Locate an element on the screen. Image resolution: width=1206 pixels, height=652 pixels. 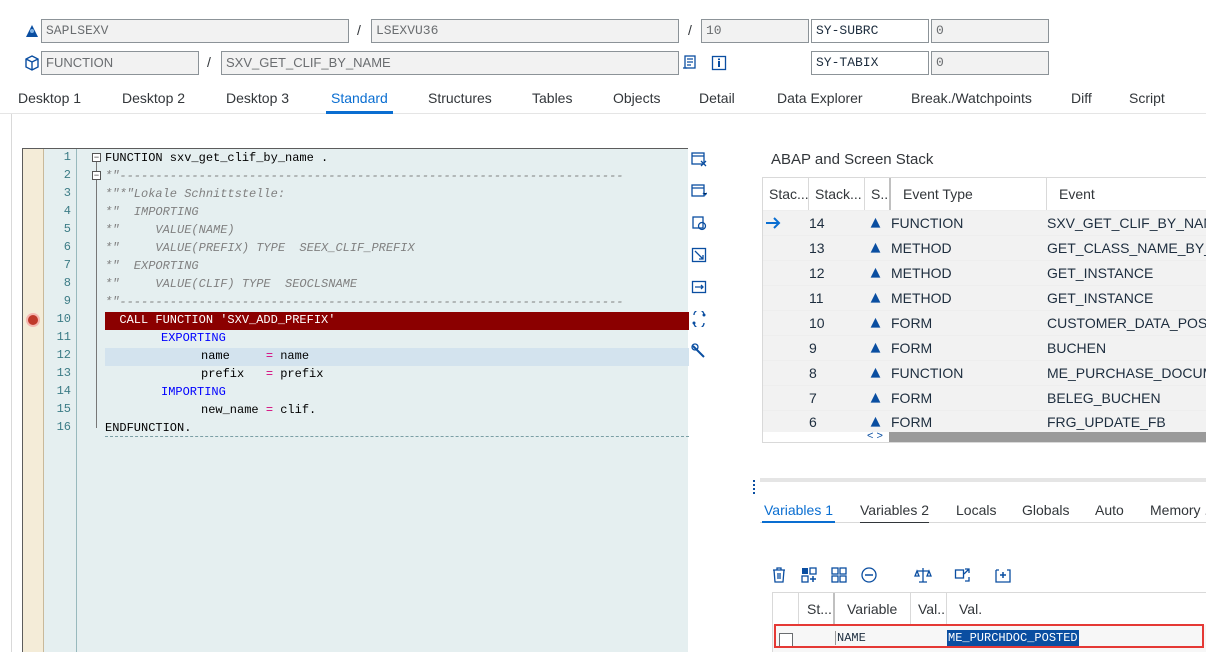
stack-level: 7 is located at coordinates (813, 398).